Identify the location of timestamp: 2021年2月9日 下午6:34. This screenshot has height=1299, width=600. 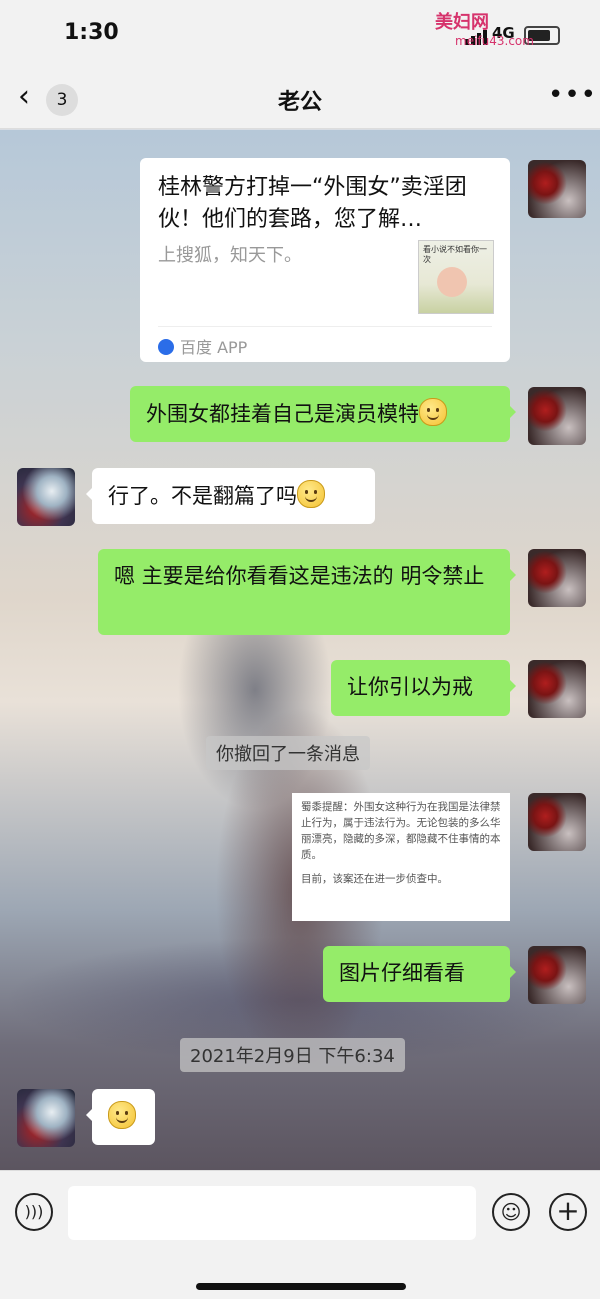
(292, 1055).